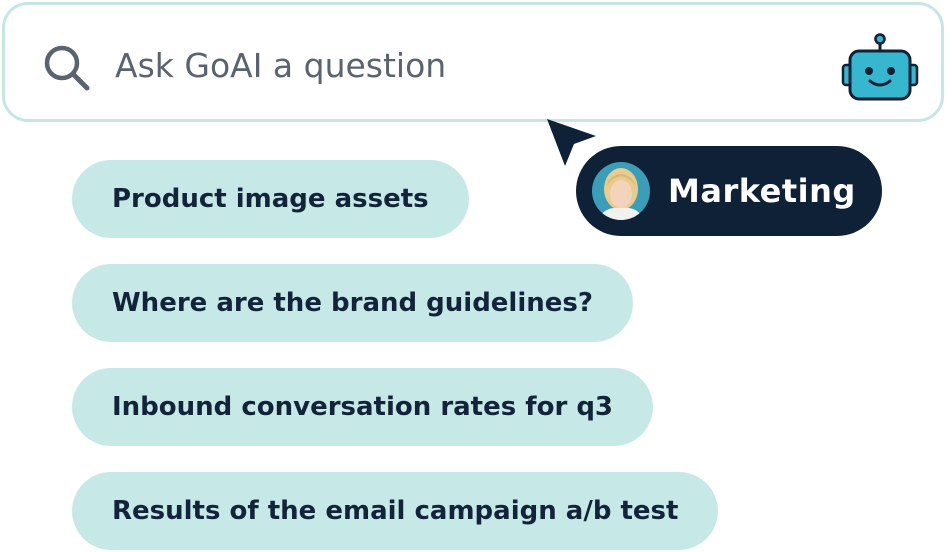  What do you see at coordinates (465, 65) in the screenshot?
I see `search-input` at bounding box center [465, 65].